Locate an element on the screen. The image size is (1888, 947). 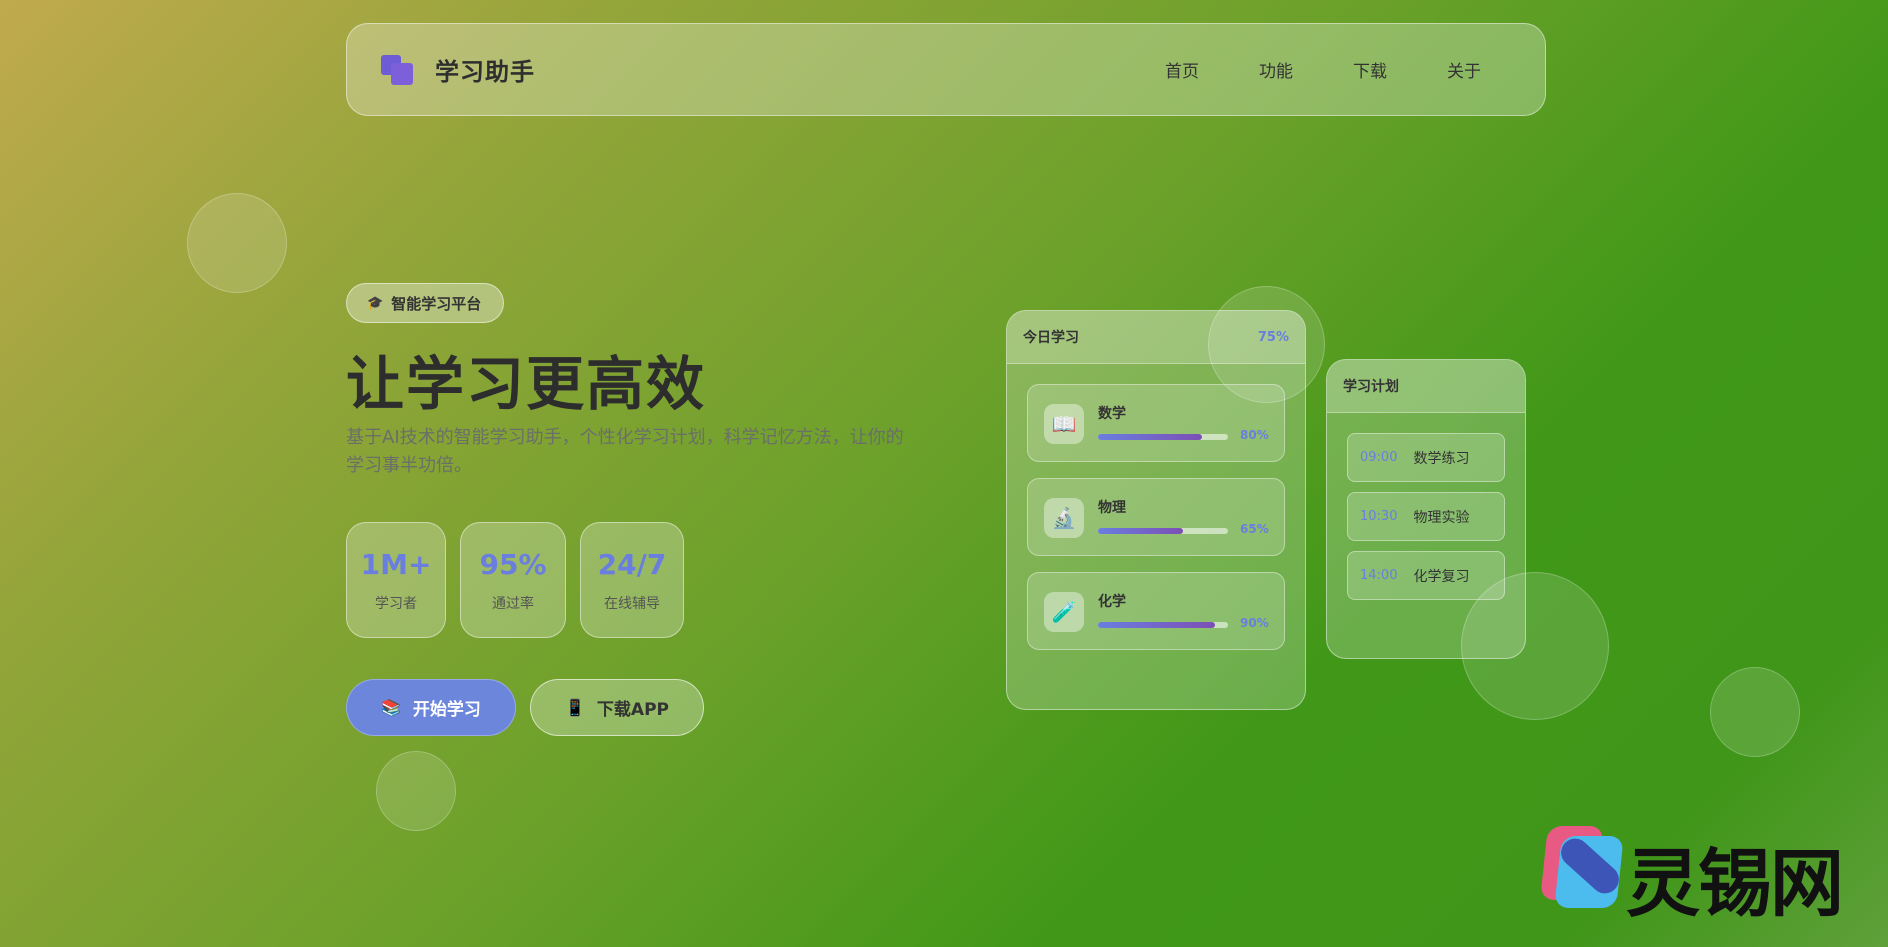
brand-name: 学习助手 is located at coordinates (485, 69).